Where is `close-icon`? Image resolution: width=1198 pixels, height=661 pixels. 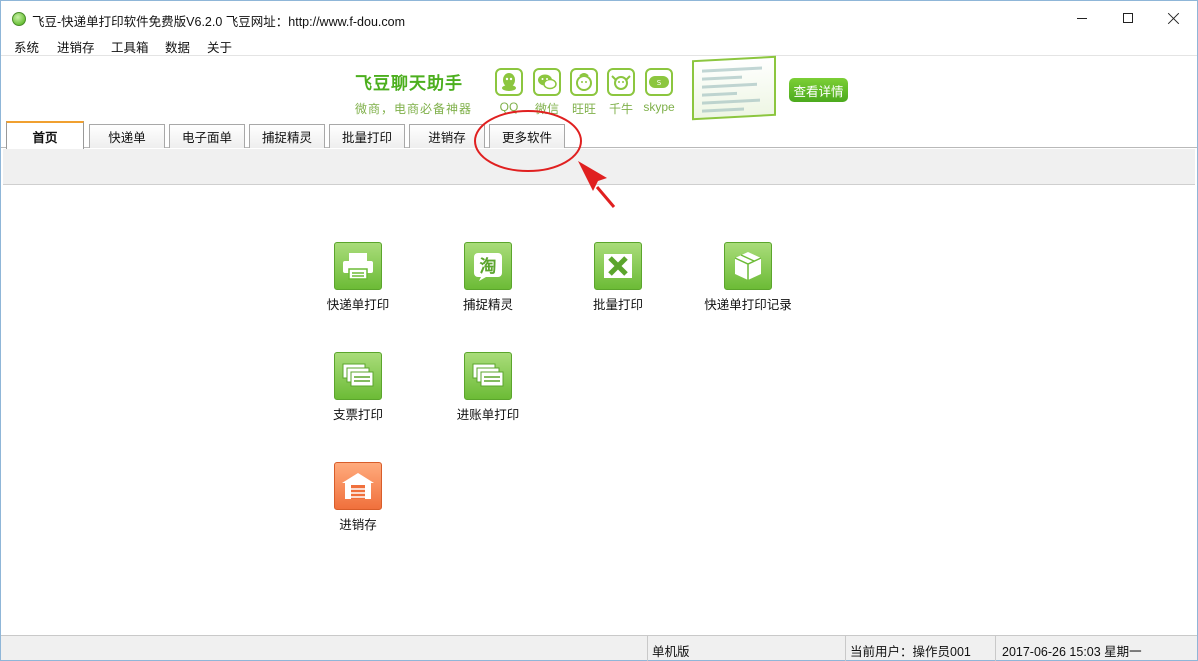 close-icon is located at coordinates (1174, 18).